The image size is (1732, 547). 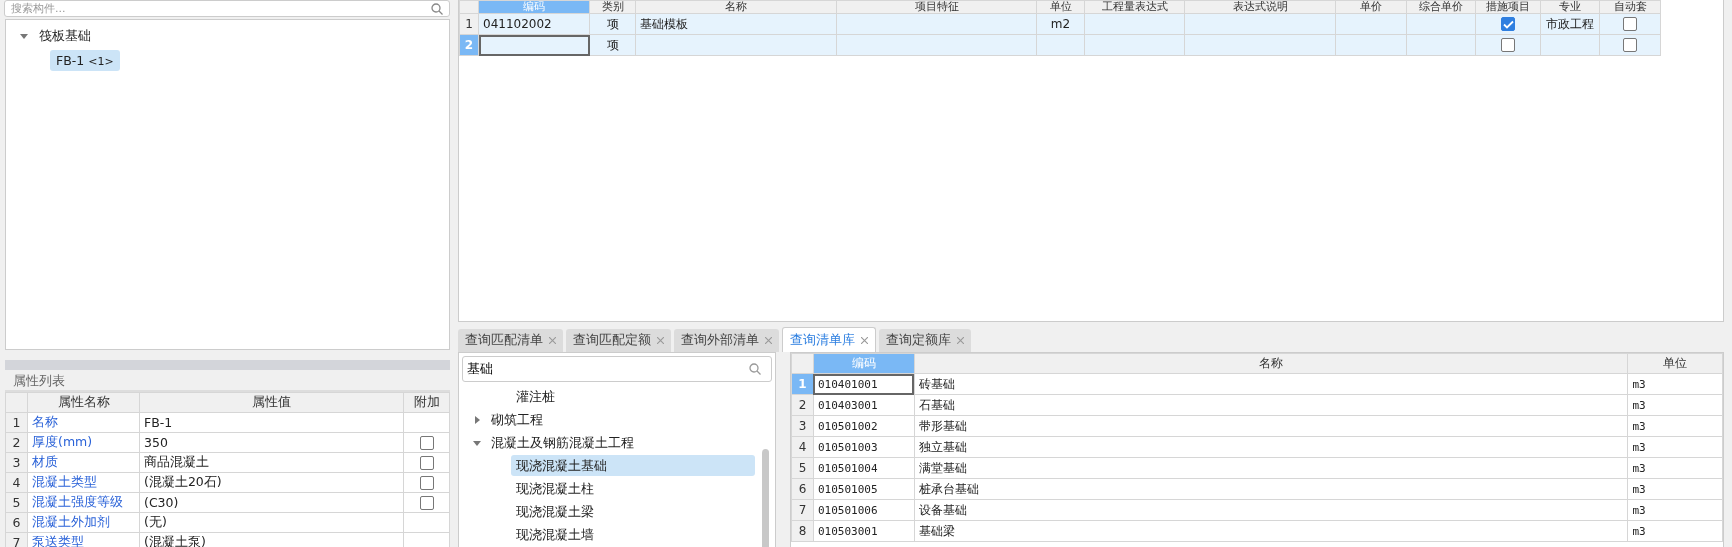 What do you see at coordinates (765, 498) in the screenshot?
I see `scrollbar` at bounding box center [765, 498].